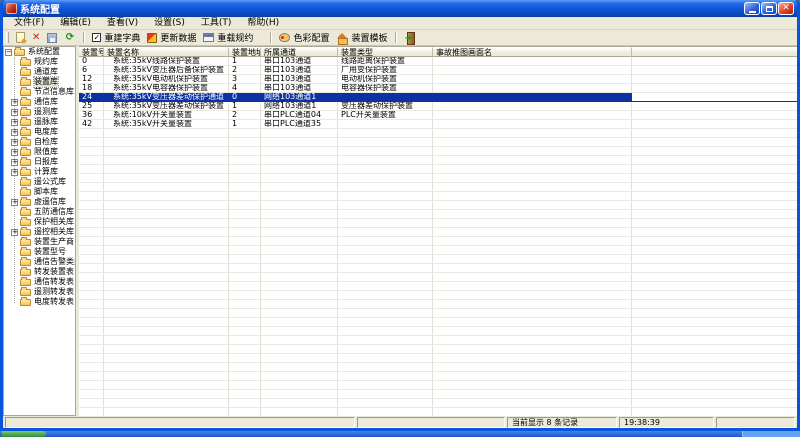  I want to click on tree-item-24: +电度转发表, so click(39, 301).